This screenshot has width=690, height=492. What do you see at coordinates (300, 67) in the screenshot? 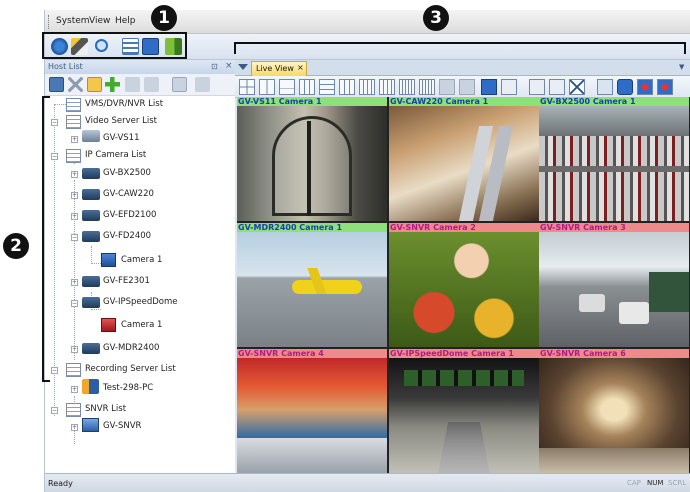
I see `tab-close-icon: ×` at bounding box center [300, 67].